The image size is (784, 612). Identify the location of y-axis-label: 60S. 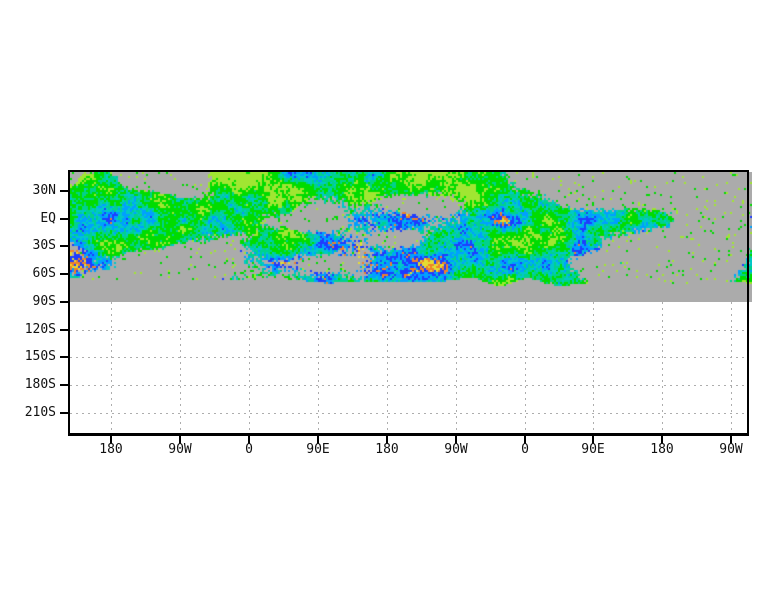
(44, 273).